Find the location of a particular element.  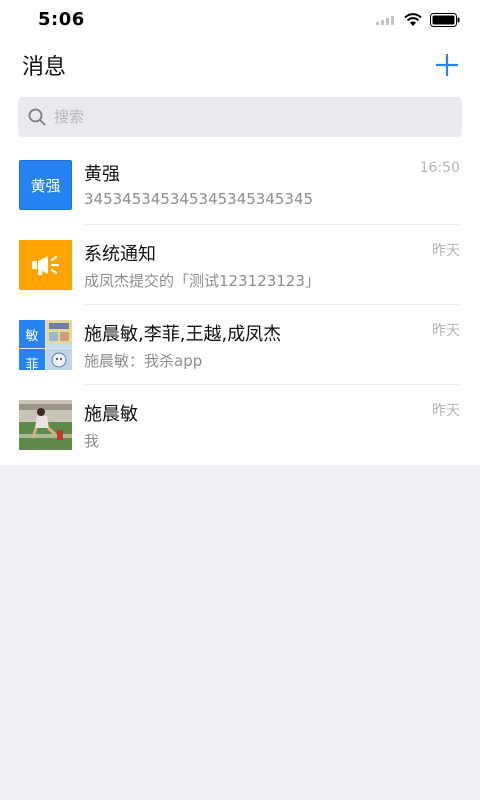

list-item: 敏 菲 施晨敏,李菲,王越,成凤杰 施晨敏：我杀app 昨天 is located at coordinates (240, 345).